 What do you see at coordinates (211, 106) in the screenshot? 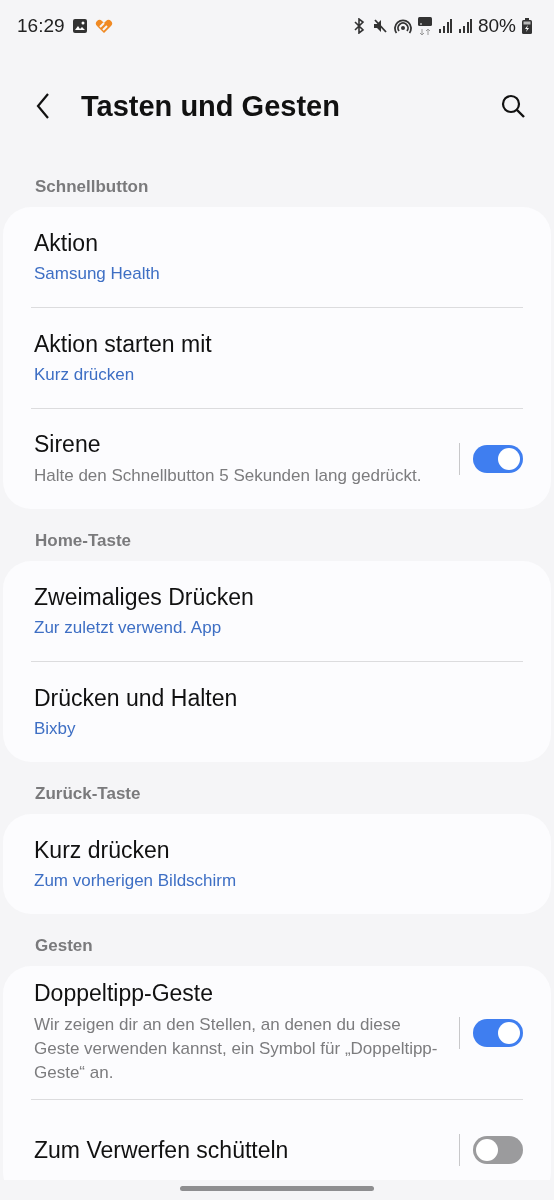
I see `page-title: Tasten und Gesten` at bounding box center [211, 106].